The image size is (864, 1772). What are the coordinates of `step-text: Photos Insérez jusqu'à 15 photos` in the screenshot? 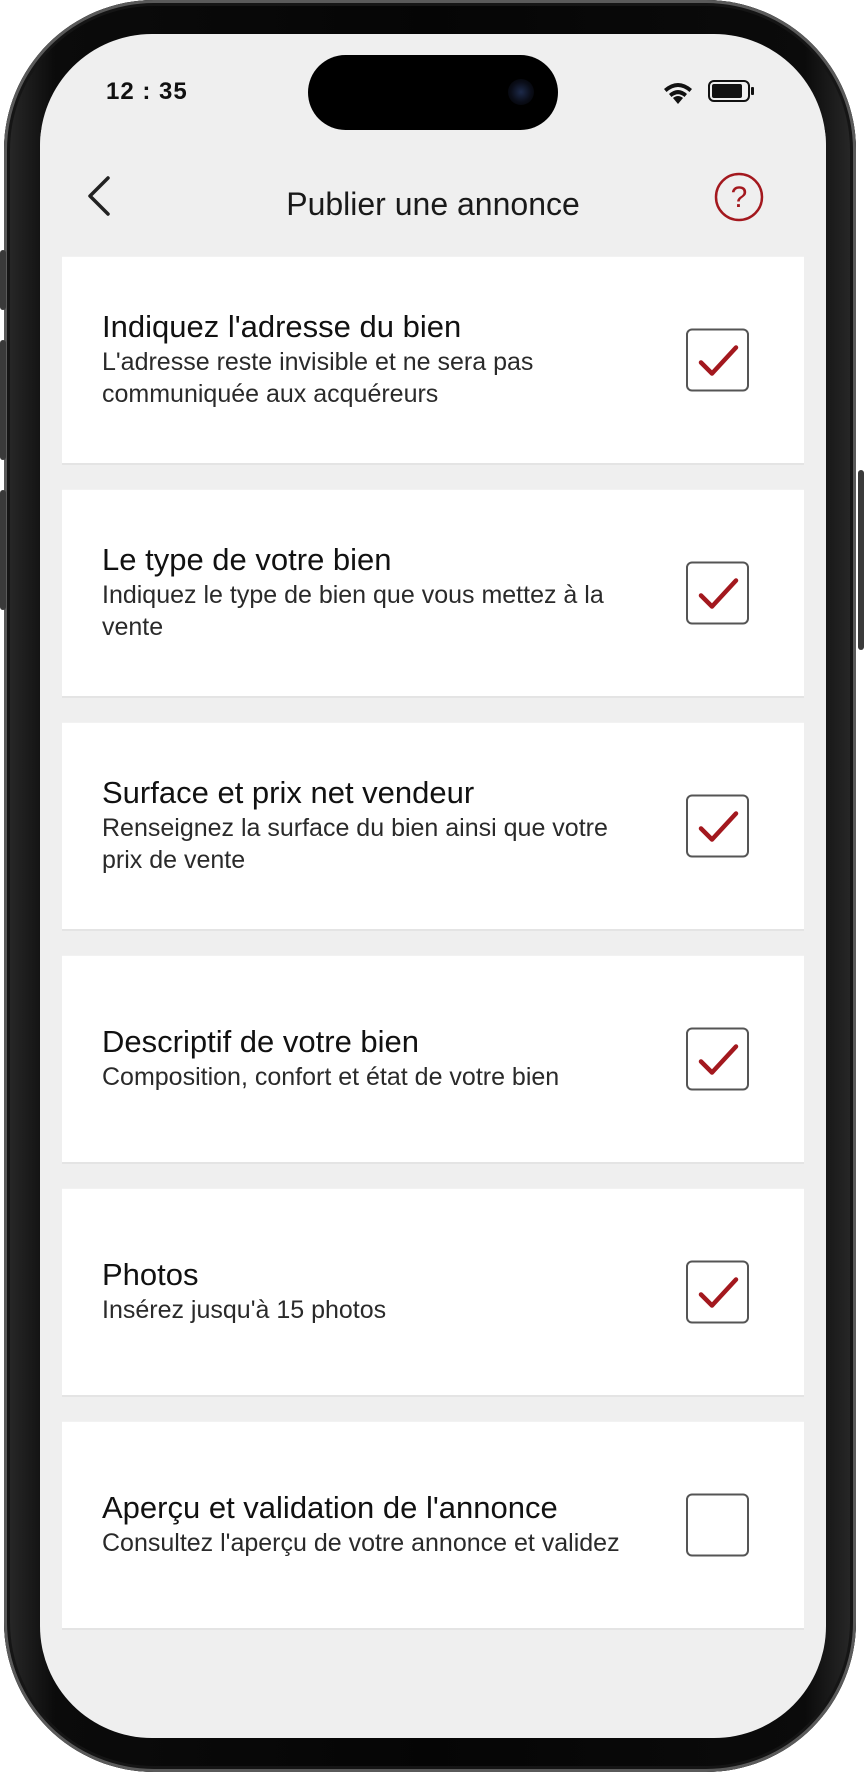 It's located at (362, 1292).